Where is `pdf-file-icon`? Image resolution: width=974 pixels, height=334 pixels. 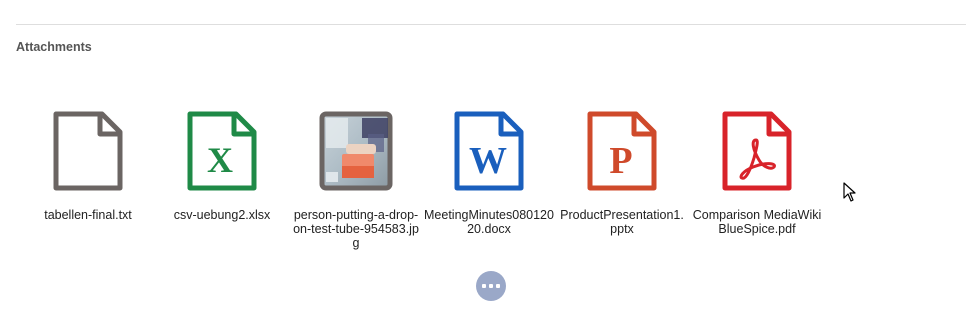
pdf-file-icon is located at coordinates (757, 151).